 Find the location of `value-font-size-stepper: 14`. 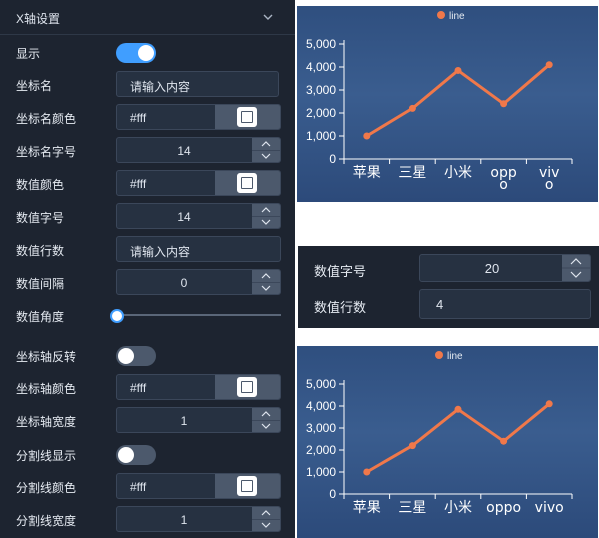

value-font-size-stepper: 14 is located at coordinates (198, 216).